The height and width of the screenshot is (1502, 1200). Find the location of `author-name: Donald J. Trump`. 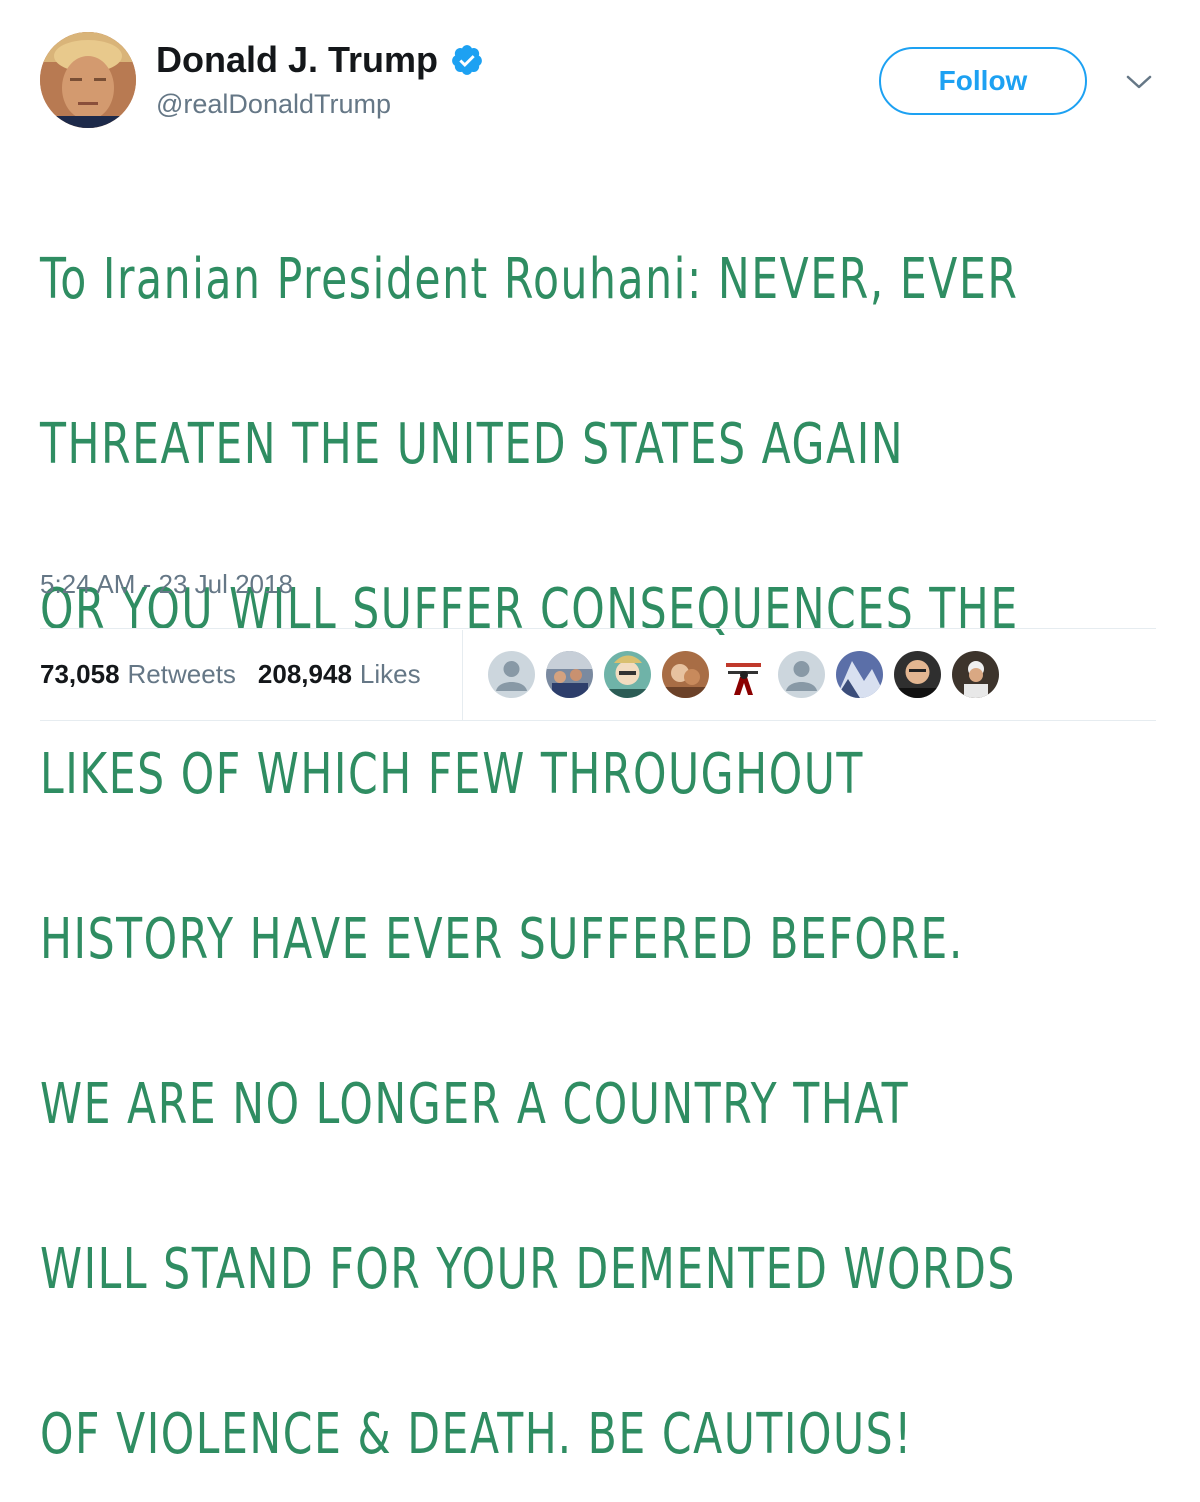

author-name: Donald J. Trump is located at coordinates (320, 60).